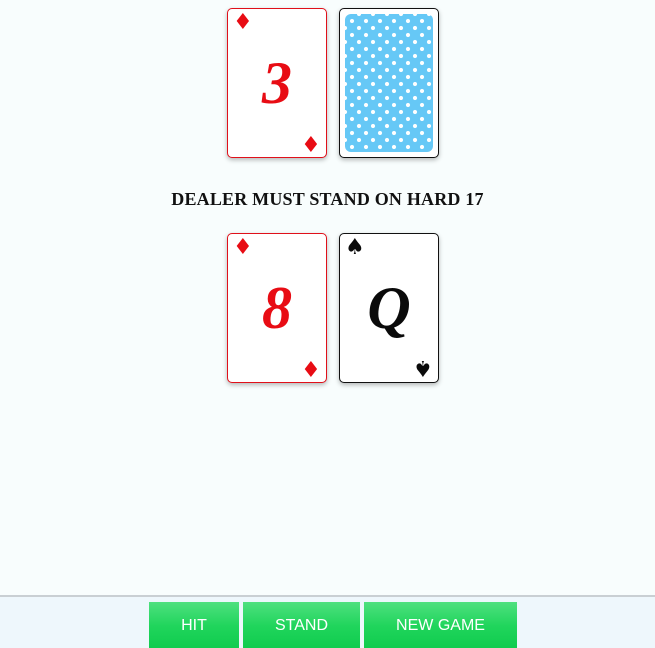 The height and width of the screenshot is (648, 655). I want to click on dealer-card-2-facedown, so click(389, 83).